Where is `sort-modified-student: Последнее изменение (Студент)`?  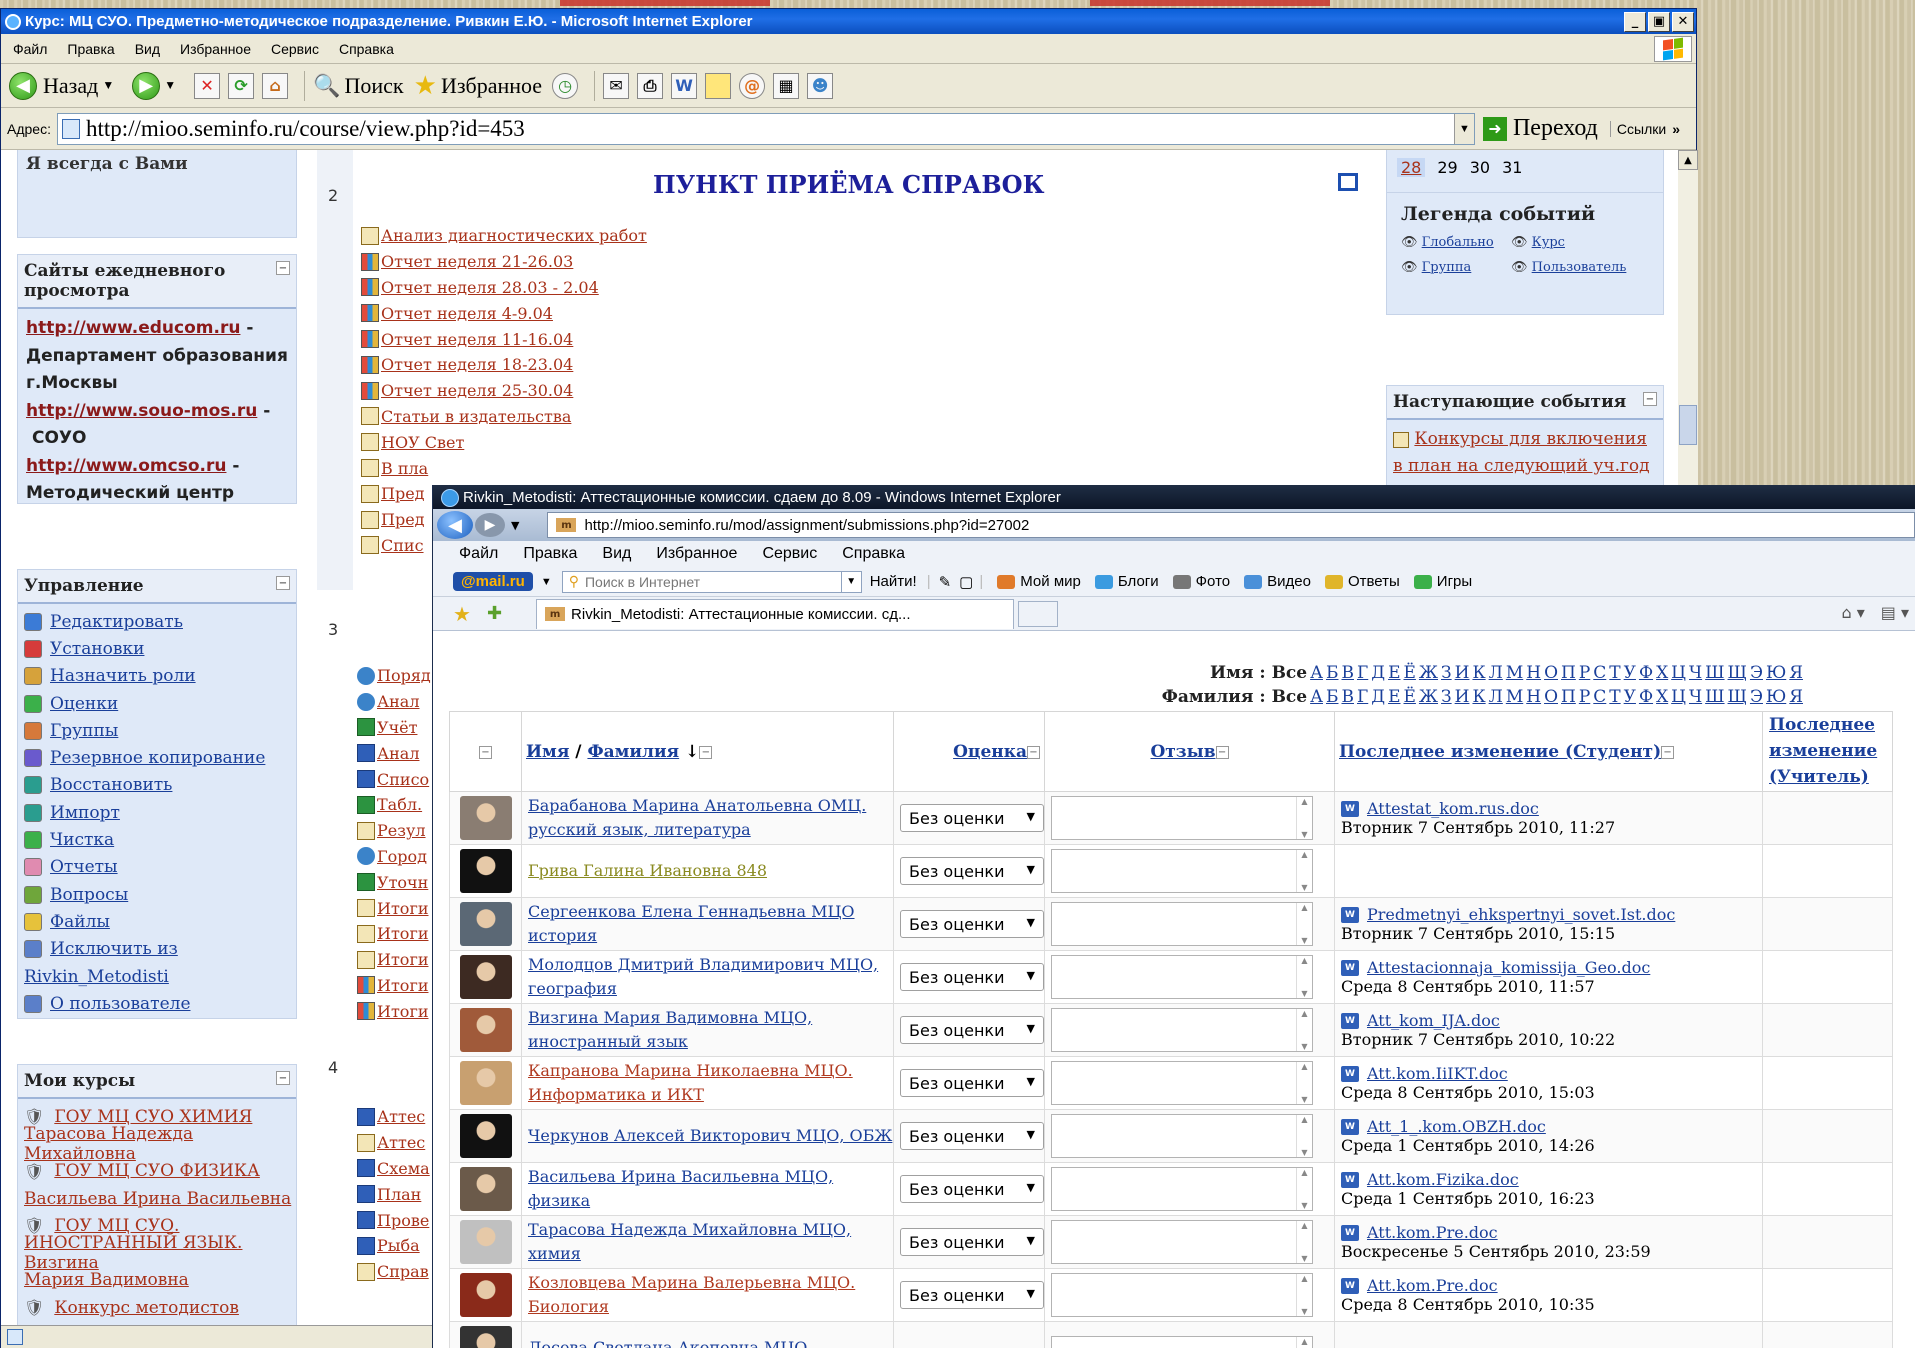 sort-modified-student: Последнее изменение (Студент) is located at coordinates (1500, 752).